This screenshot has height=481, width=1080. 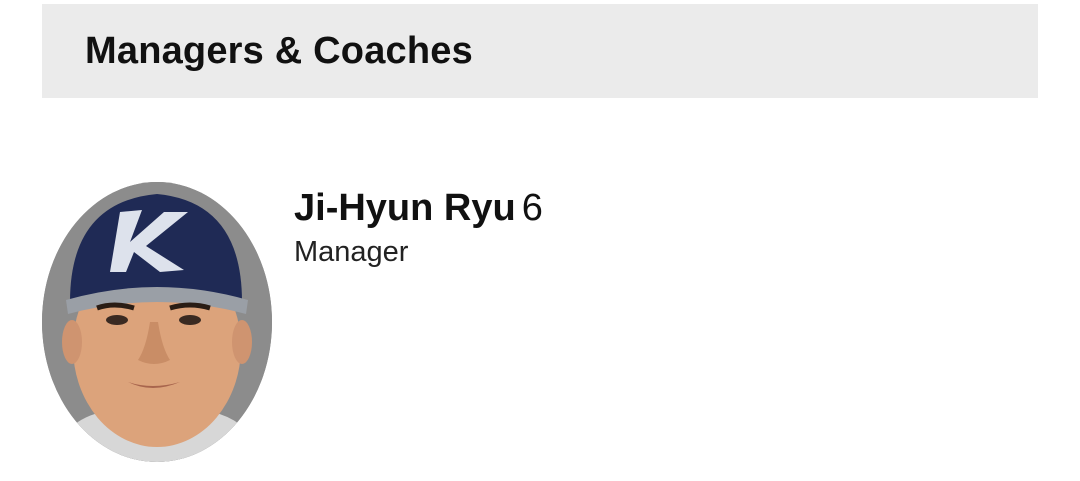 What do you see at coordinates (351, 252) in the screenshot?
I see `staff-role: Manager` at bounding box center [351, 252].